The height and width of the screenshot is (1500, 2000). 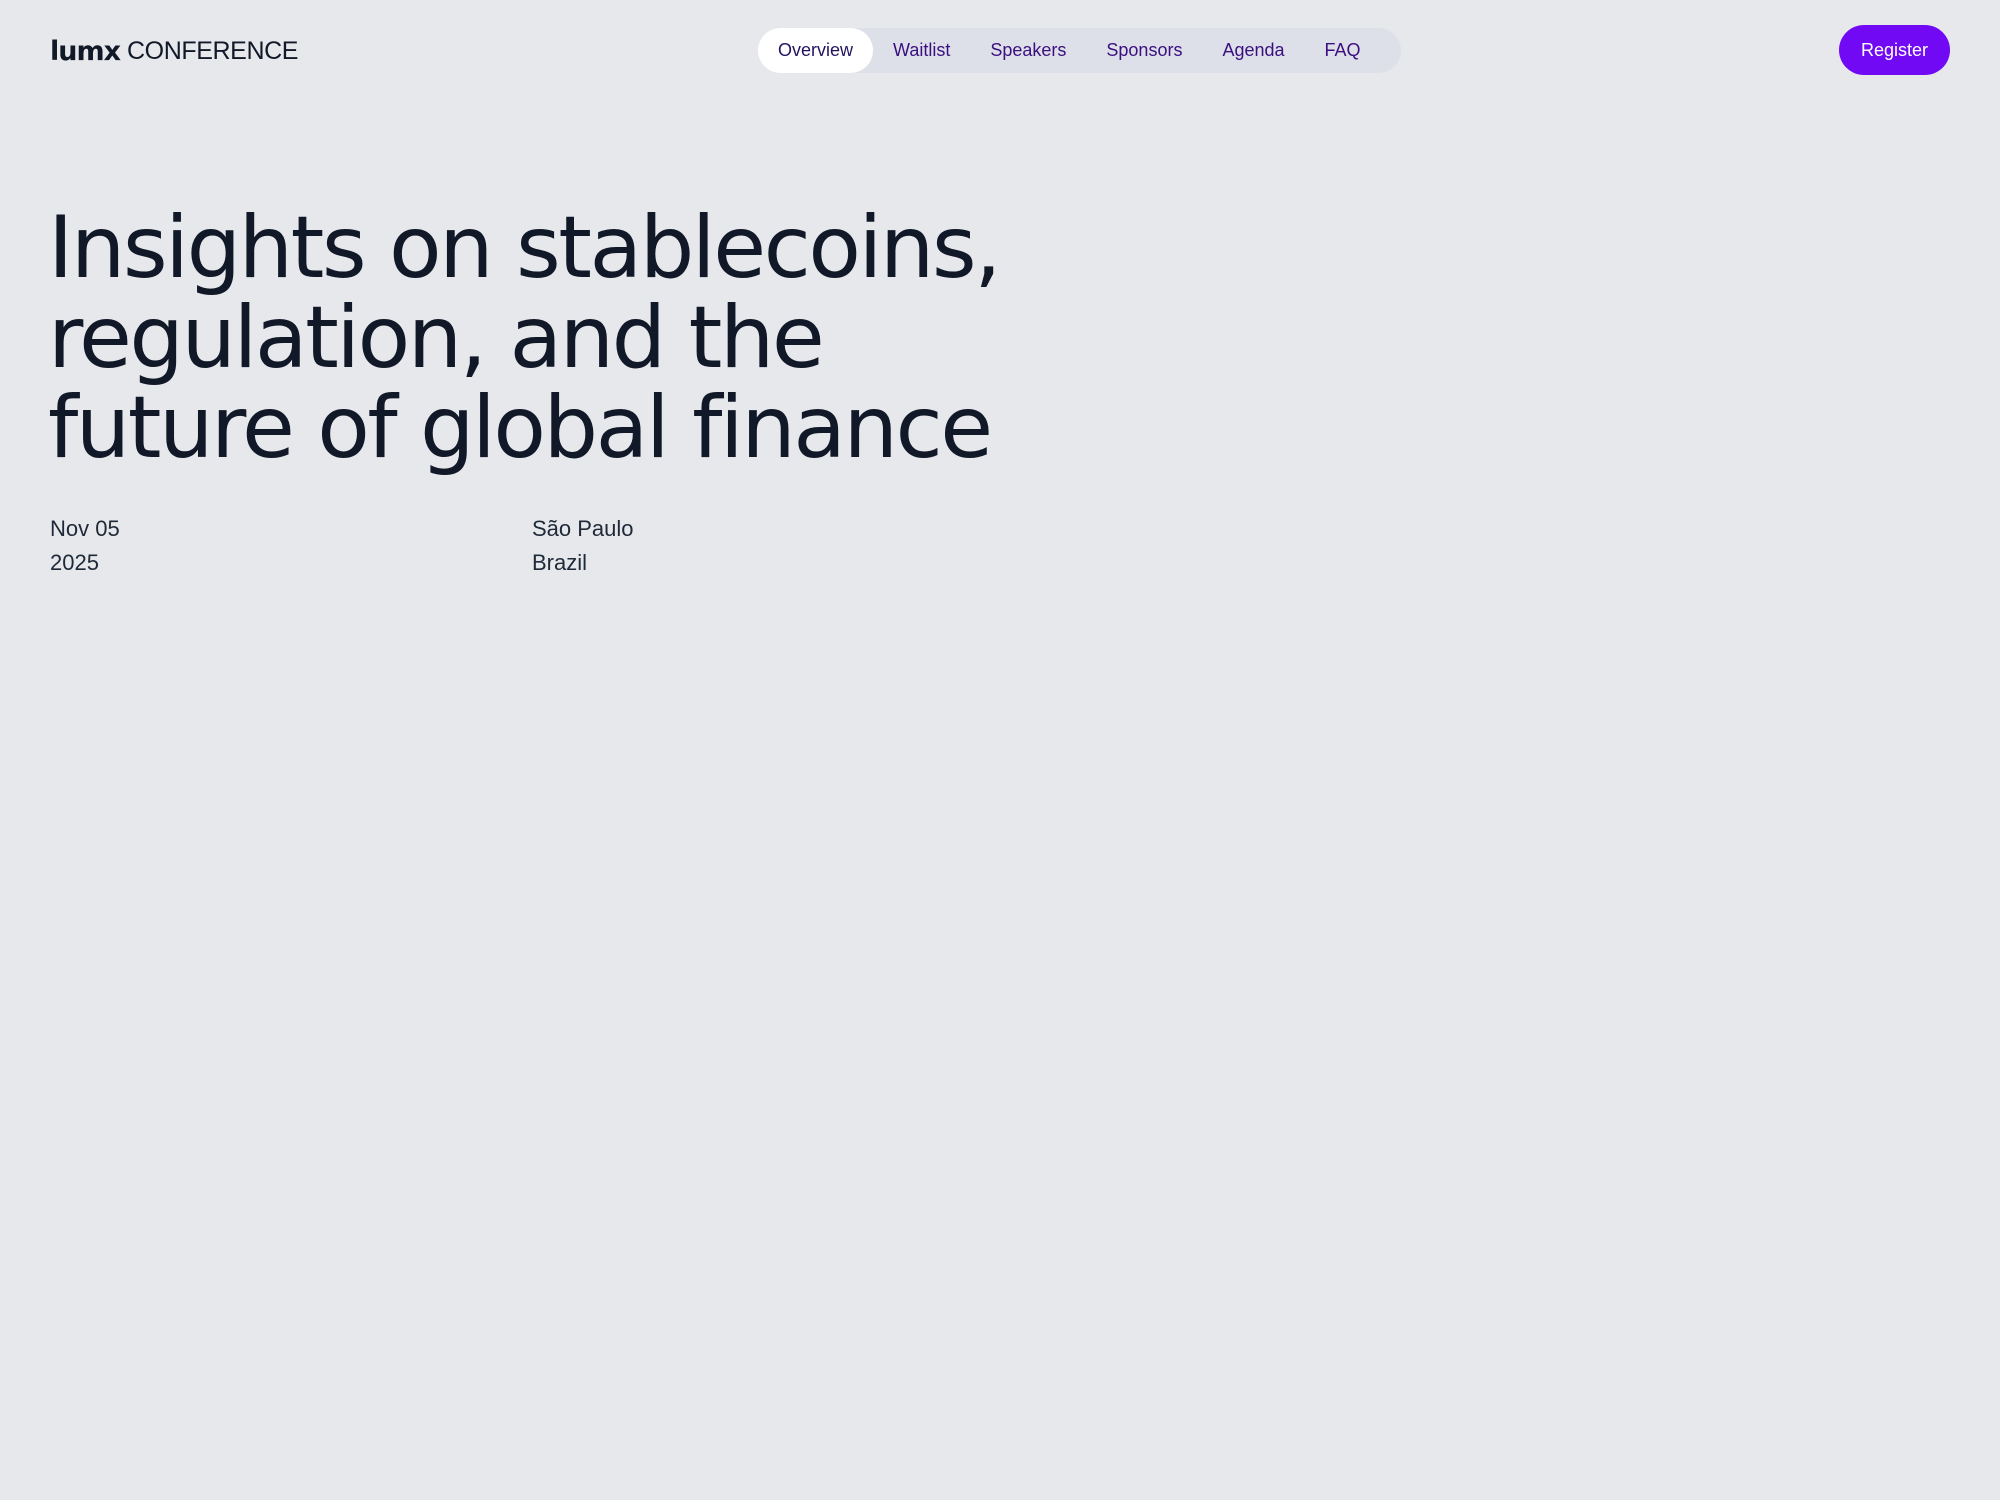 I want to click on hero-title-line: Insights on stablecoins,, so click(x=525, y=248).